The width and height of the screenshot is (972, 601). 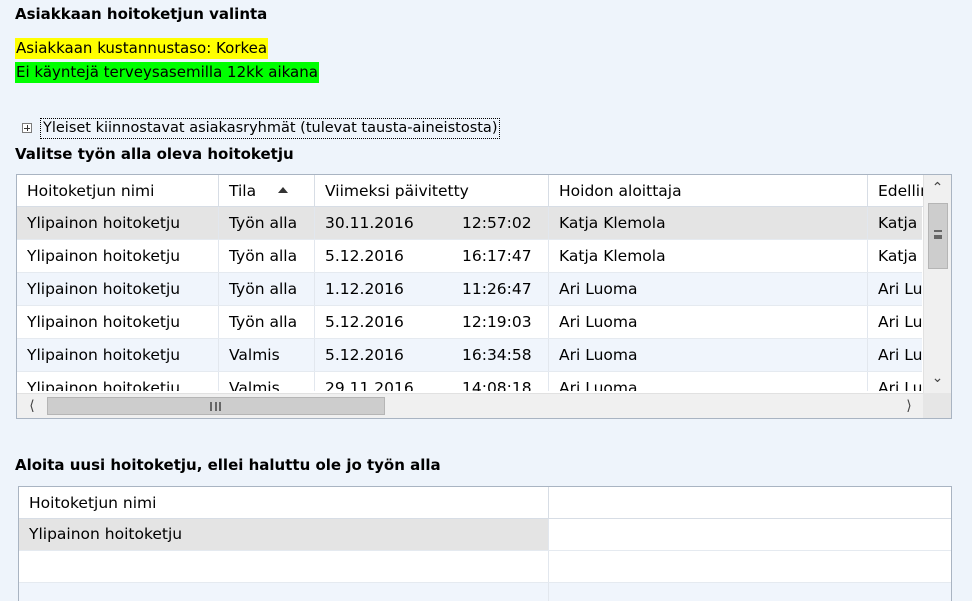 I want to click on plus-box-icon, so click(x=27, y=128).